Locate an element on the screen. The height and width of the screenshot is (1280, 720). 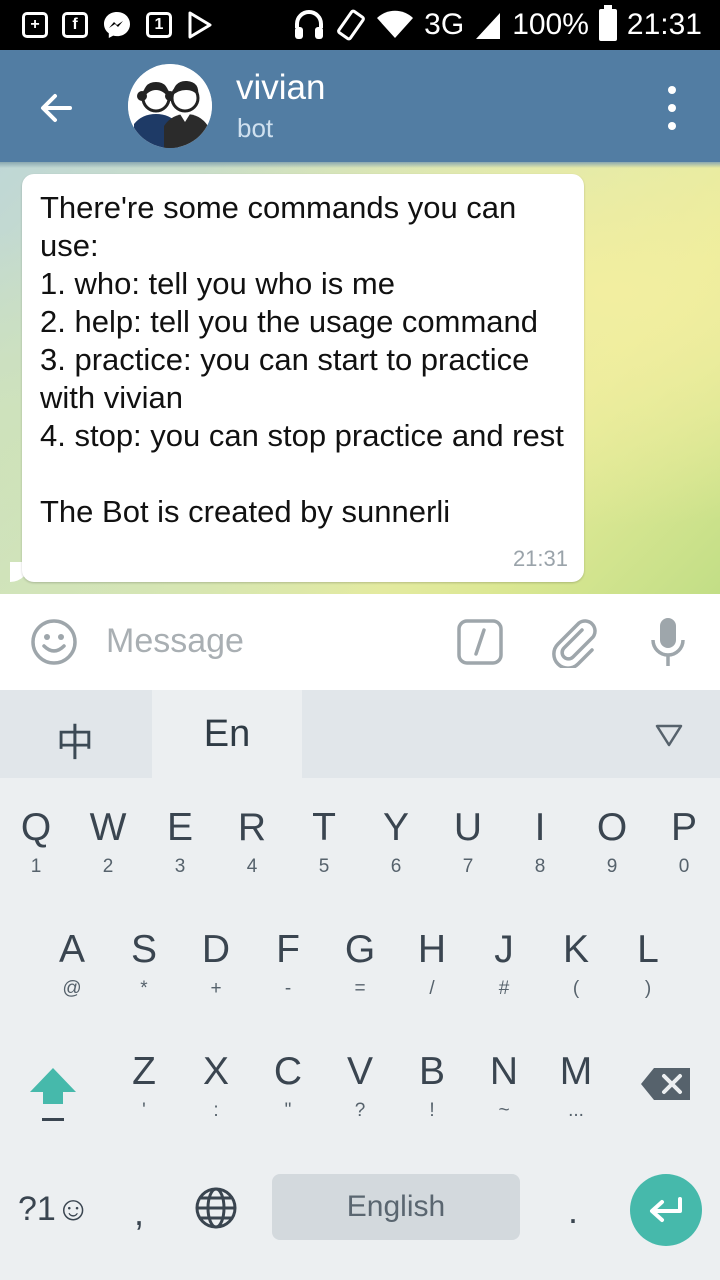
chat-title: vivian is located at coordinates (280, 88).